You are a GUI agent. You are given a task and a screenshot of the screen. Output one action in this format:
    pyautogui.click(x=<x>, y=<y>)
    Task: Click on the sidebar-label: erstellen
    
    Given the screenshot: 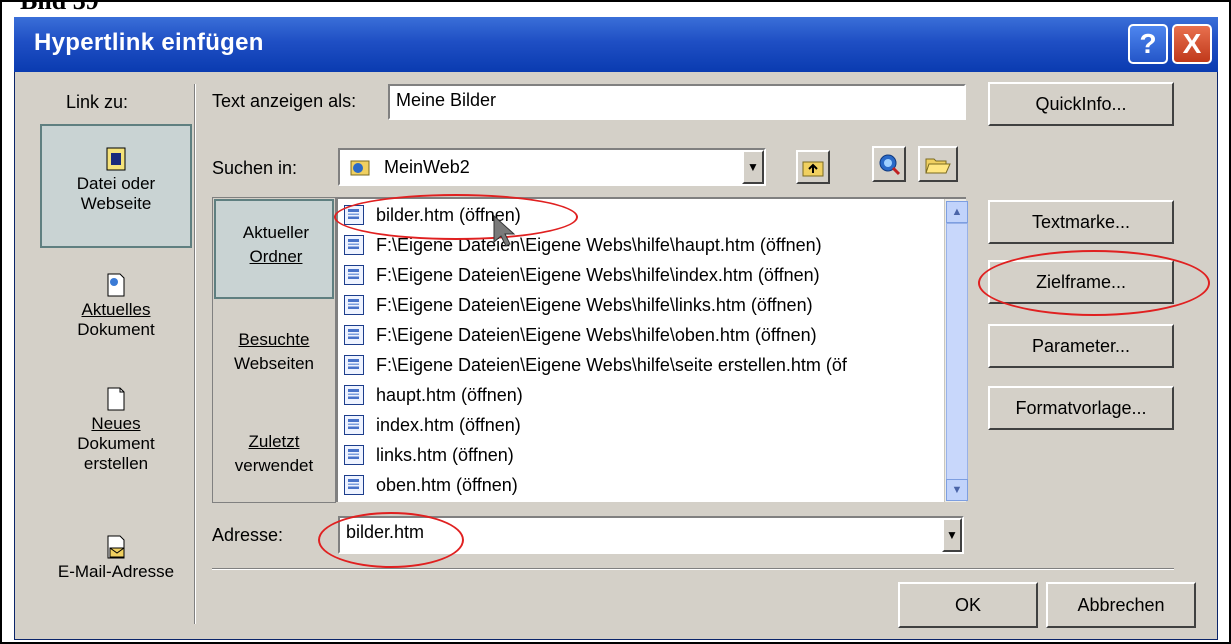 What is the action you would take?
    pyautogui.click(x=116, y=463)
    